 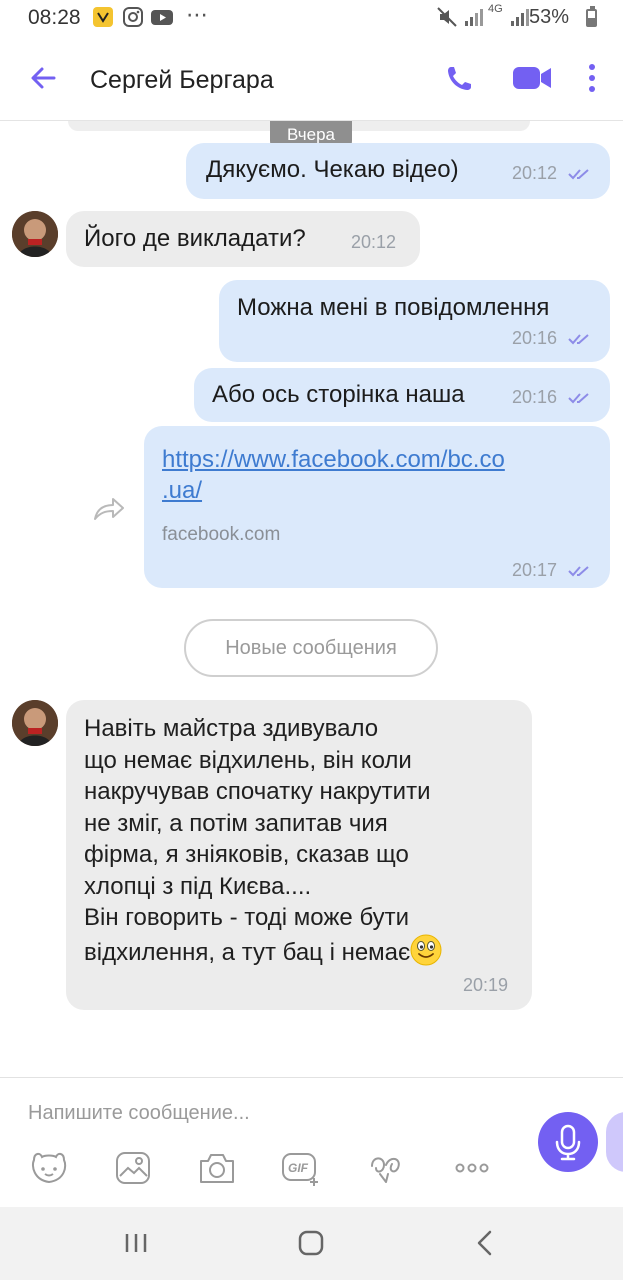 What do you see at coordinates (311, 648) in the screenshot?
I see `new-messages-divider: Новые сообщения` at bounding box center [311, 648].